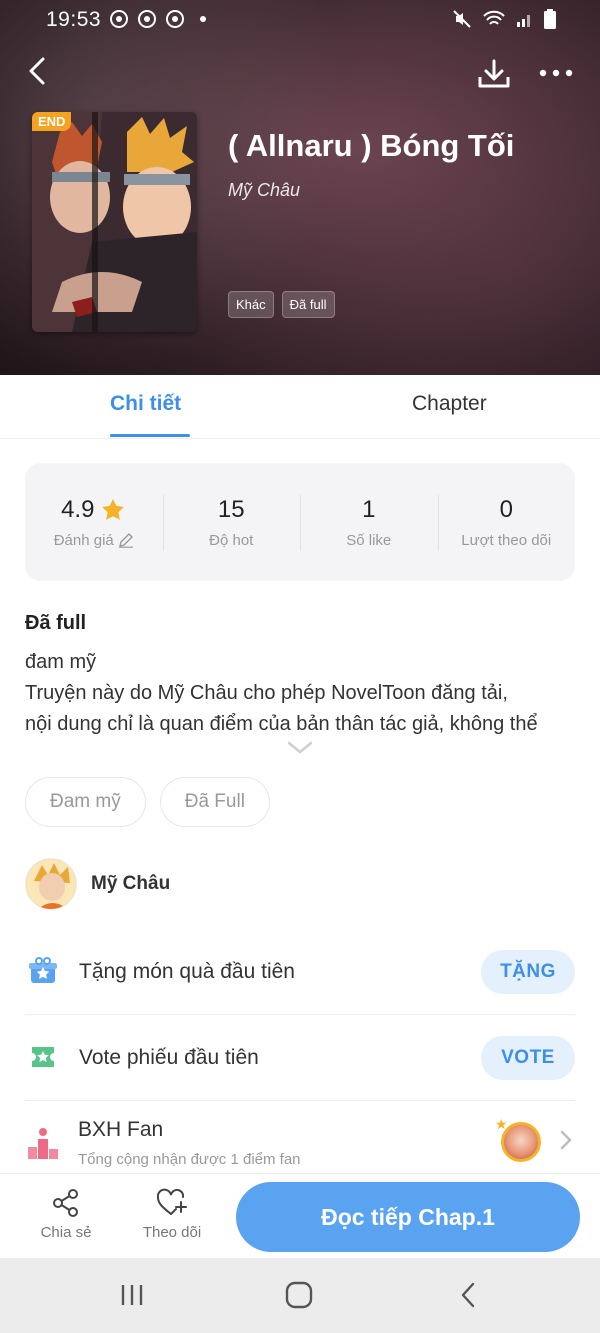 Image resolution: width=600 pixels, height=1333 pixels. Describe the element at coordinates (56, 623) in the screenshot. I see `completion-status: Đã full` at that location.